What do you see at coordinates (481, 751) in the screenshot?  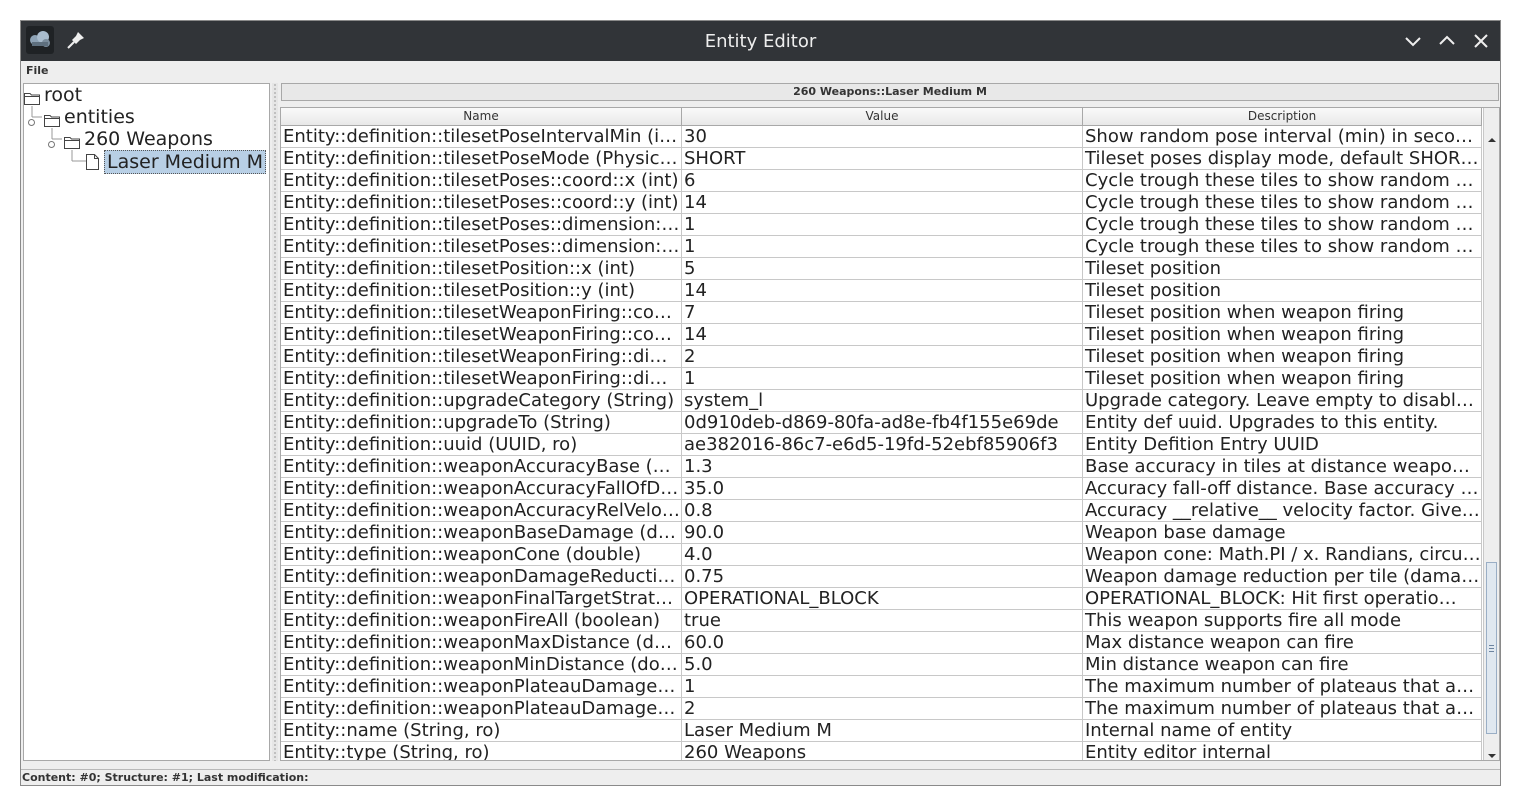 I see `cell-name: Entity::type (String, ro)` at bounding box center [481, 751].